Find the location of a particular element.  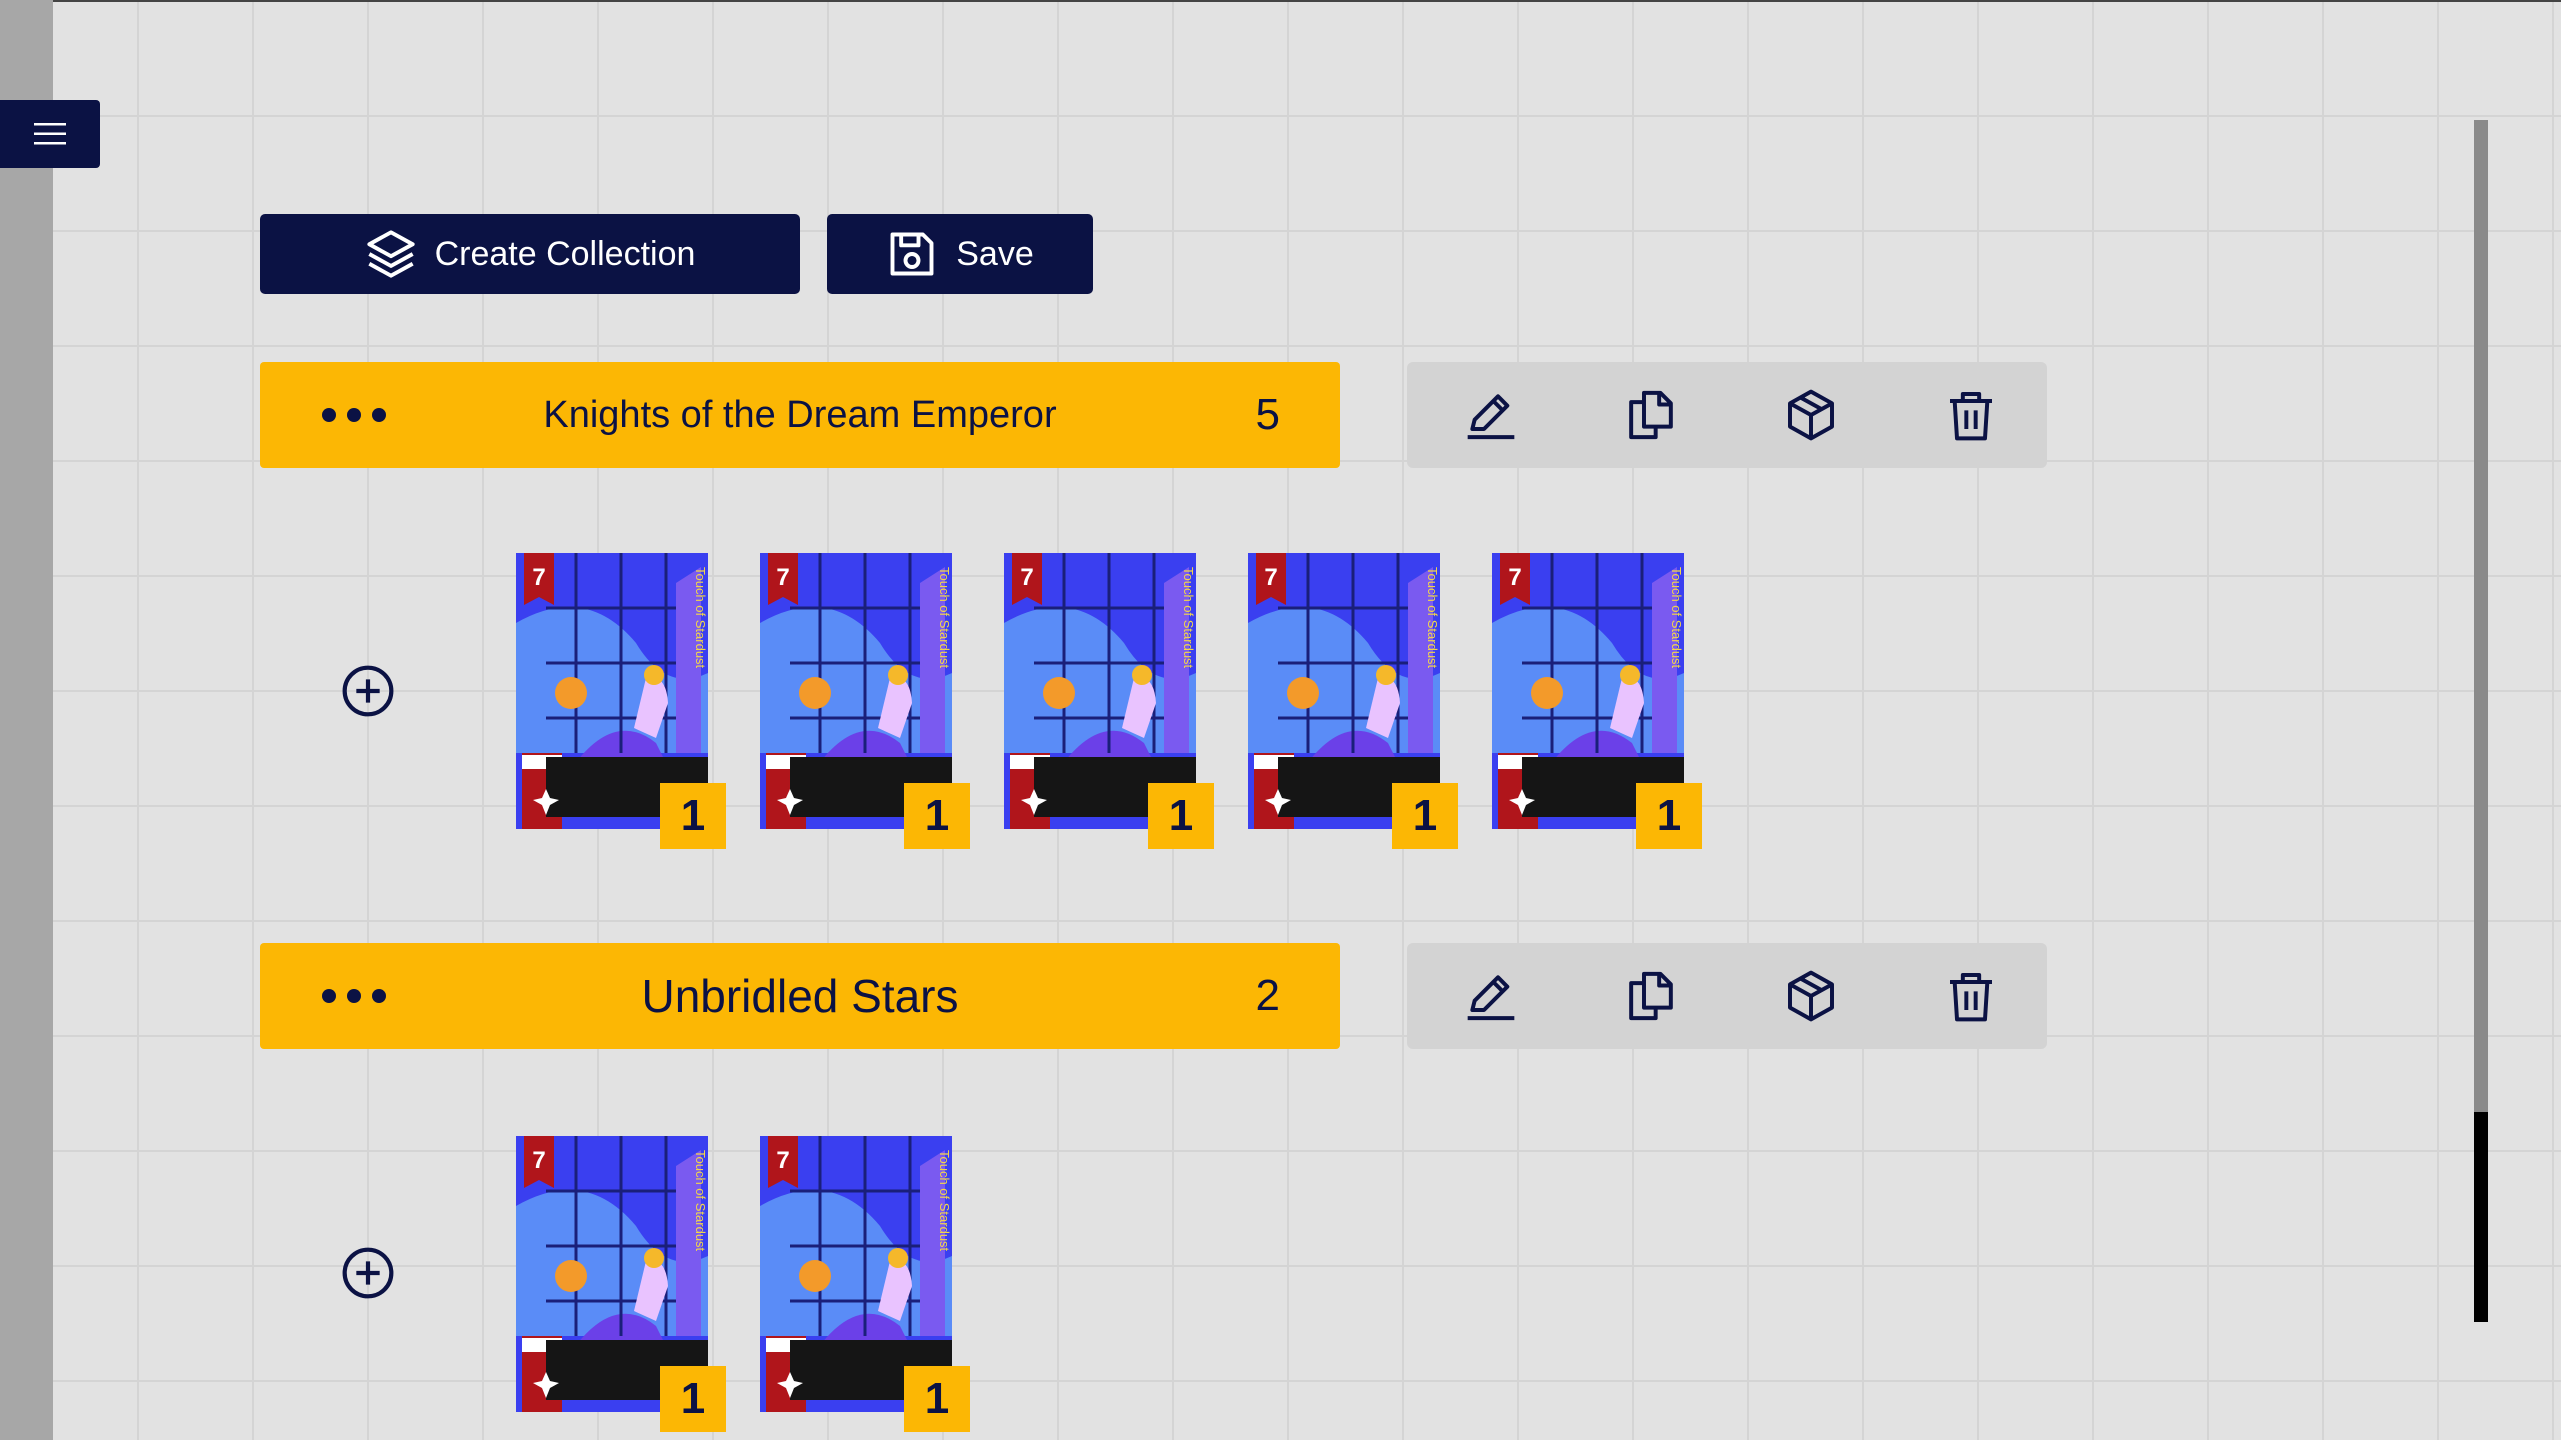

collection-card-count: 5 is located at coordinates (1267, 414).